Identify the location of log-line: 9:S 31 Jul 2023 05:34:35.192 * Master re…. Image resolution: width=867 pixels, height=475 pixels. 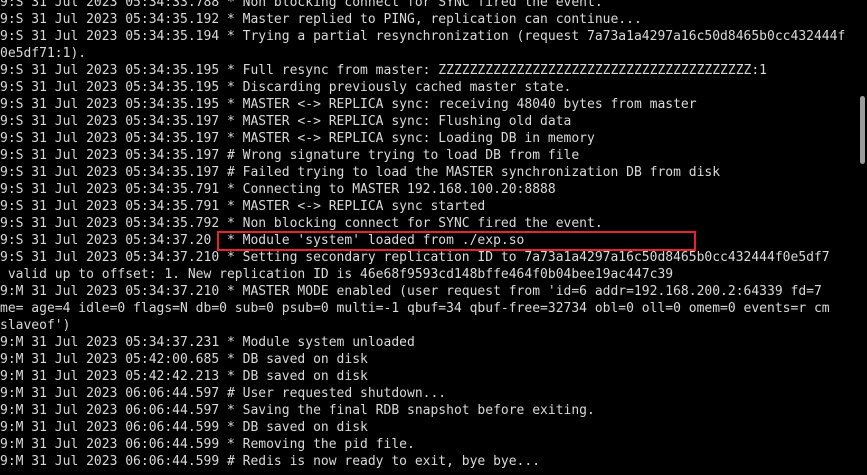
(321, 19).